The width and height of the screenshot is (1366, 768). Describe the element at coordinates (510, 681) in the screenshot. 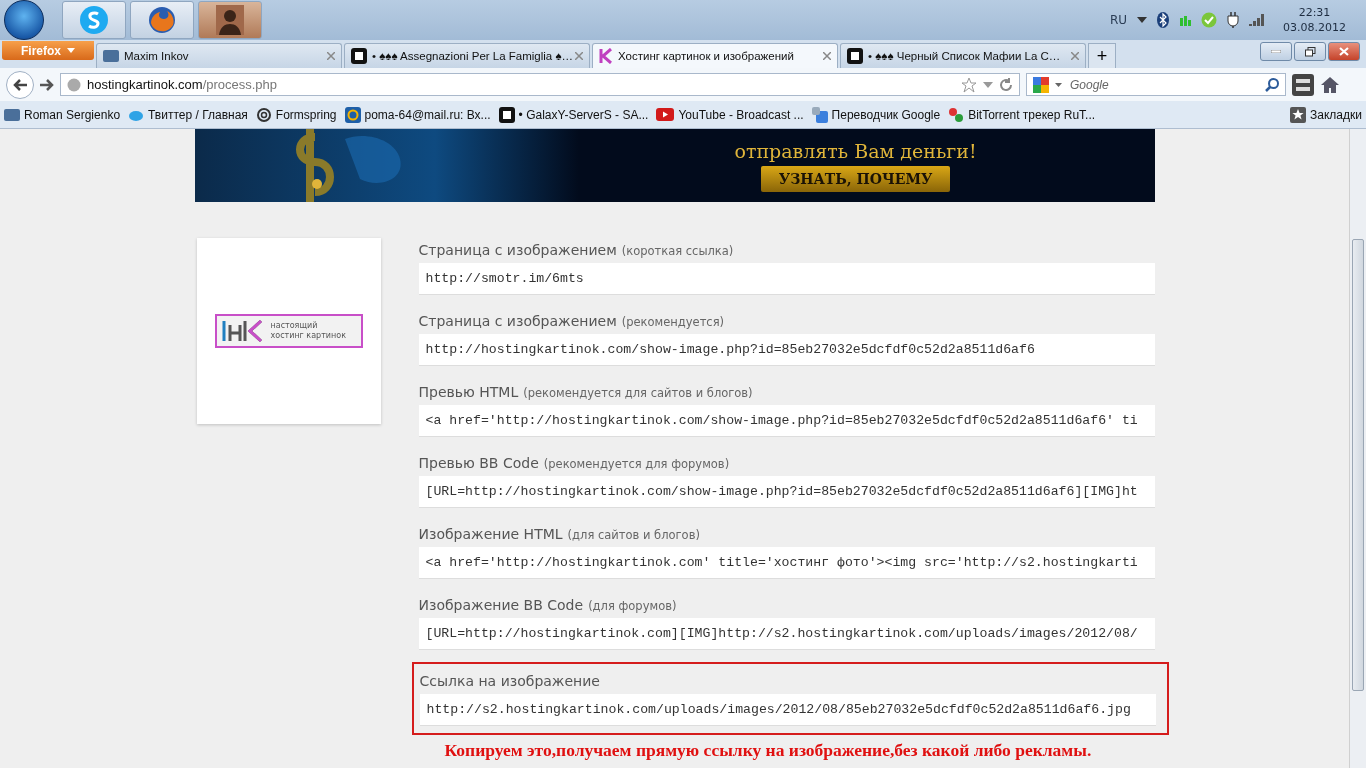

I see `field-label: Ссылка на изображение` at that location.